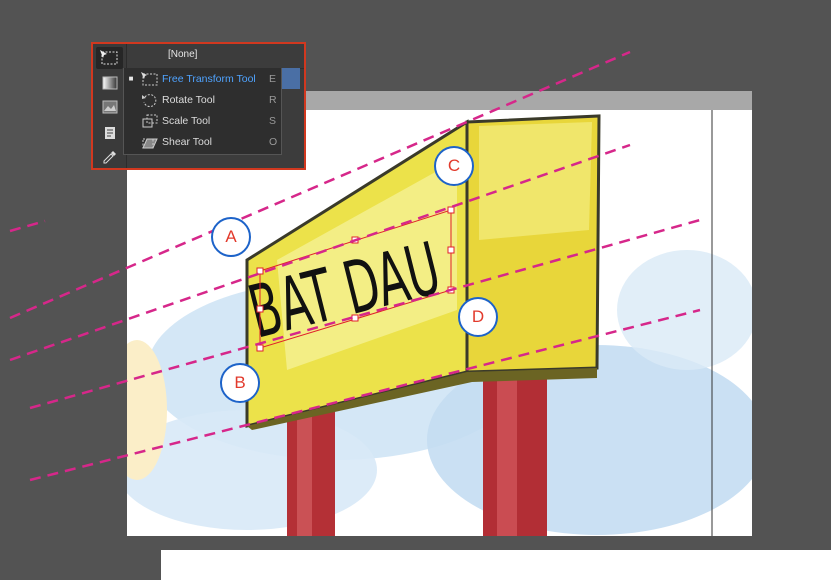 The width and height of the screenshot is (831, 580). Describe the element at coordinates (478, 317) in the screenshot. I see `callout-d: D` at that location.